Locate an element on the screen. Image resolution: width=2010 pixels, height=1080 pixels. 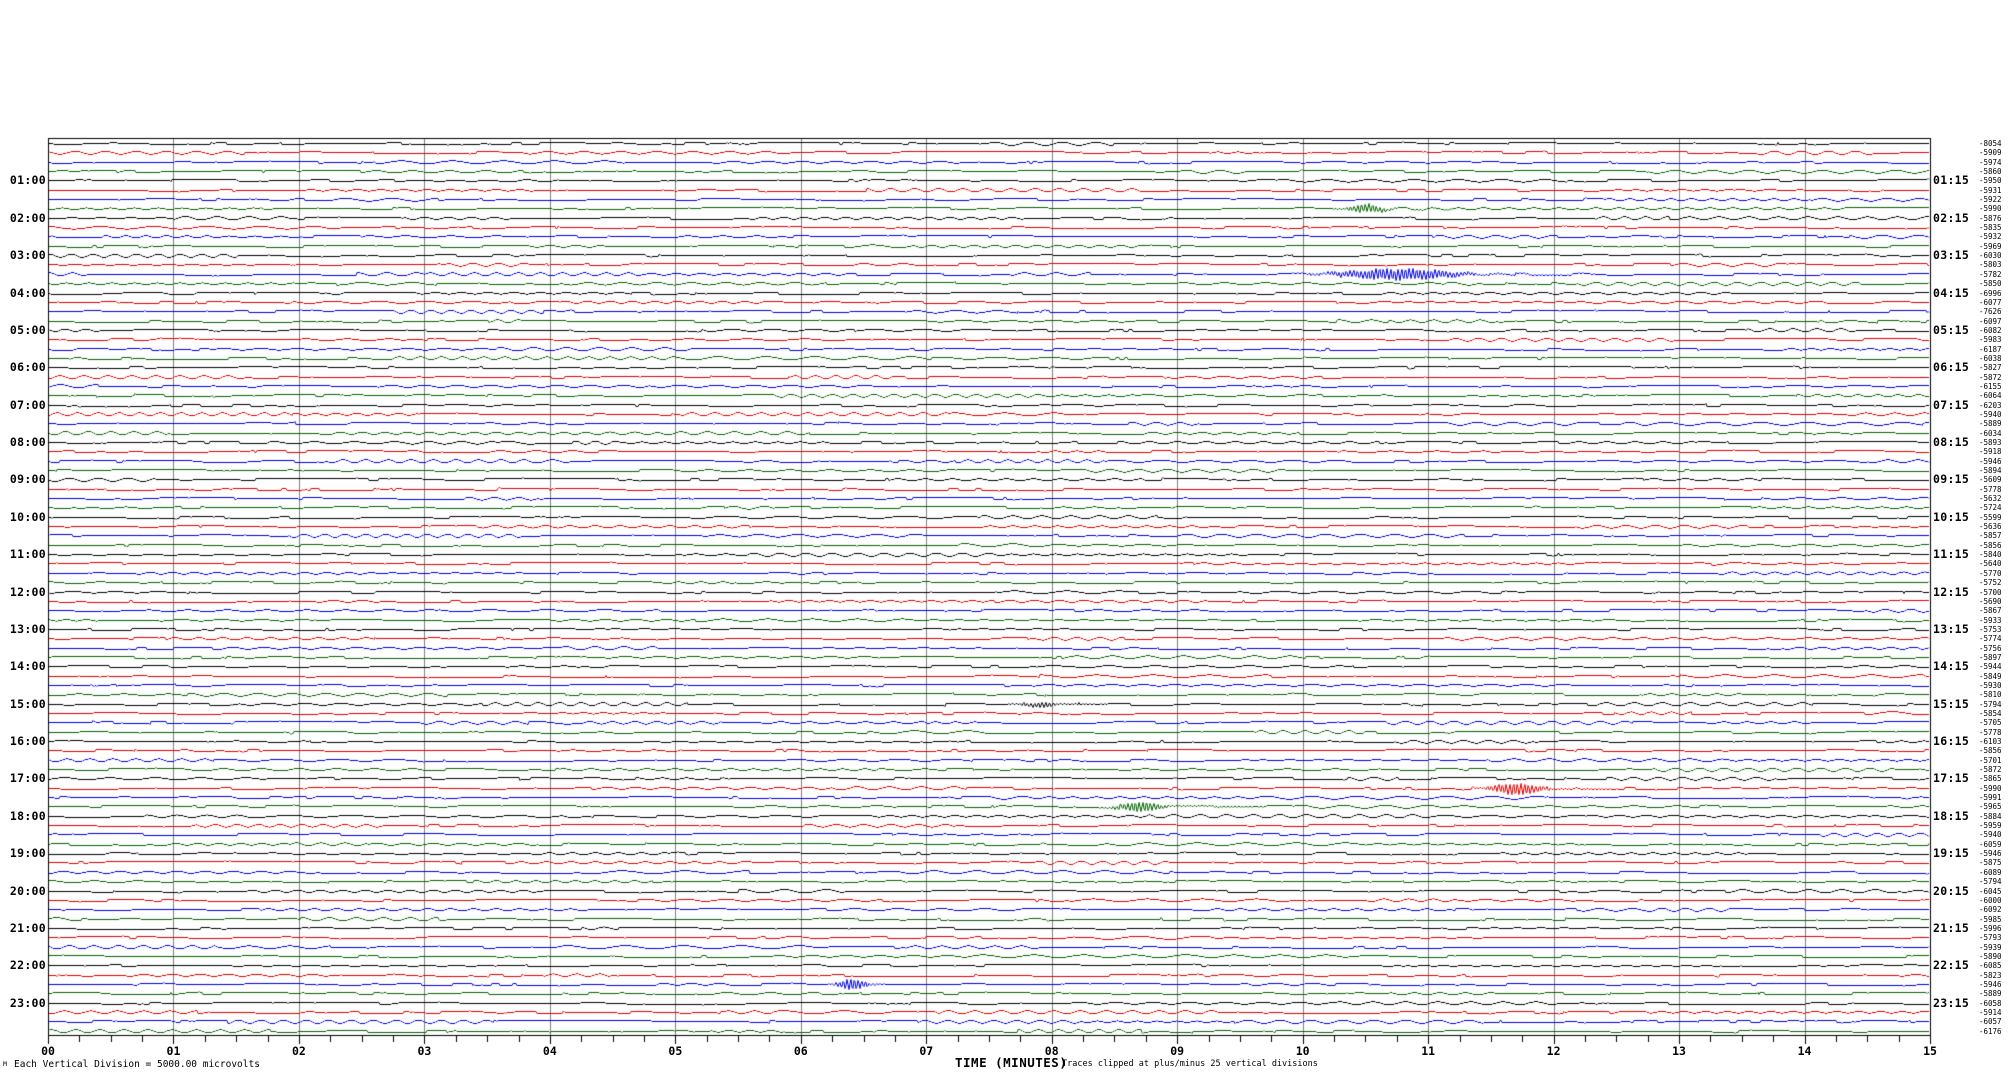
left-time-label: 09:00 is located at coordinates (27, 479).